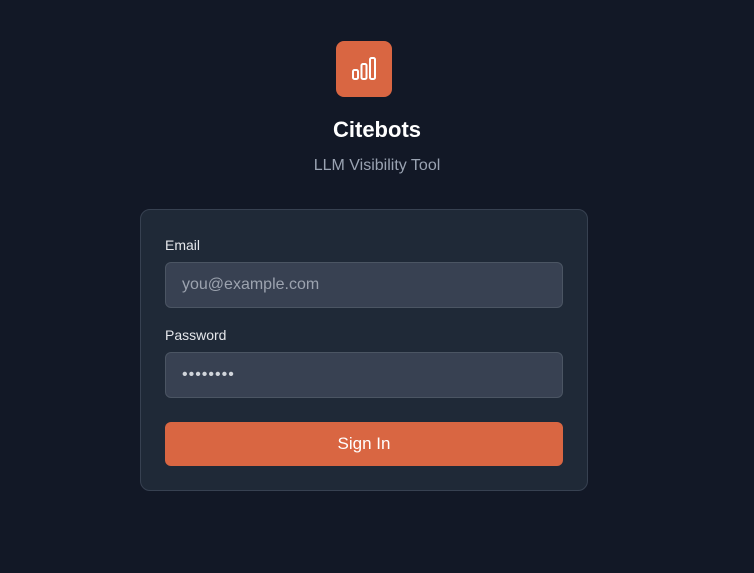  Describe the element at coordinates (377, 165) in the screenshot. I see `app-subtitle: LLM Visibility Tool` at that location.